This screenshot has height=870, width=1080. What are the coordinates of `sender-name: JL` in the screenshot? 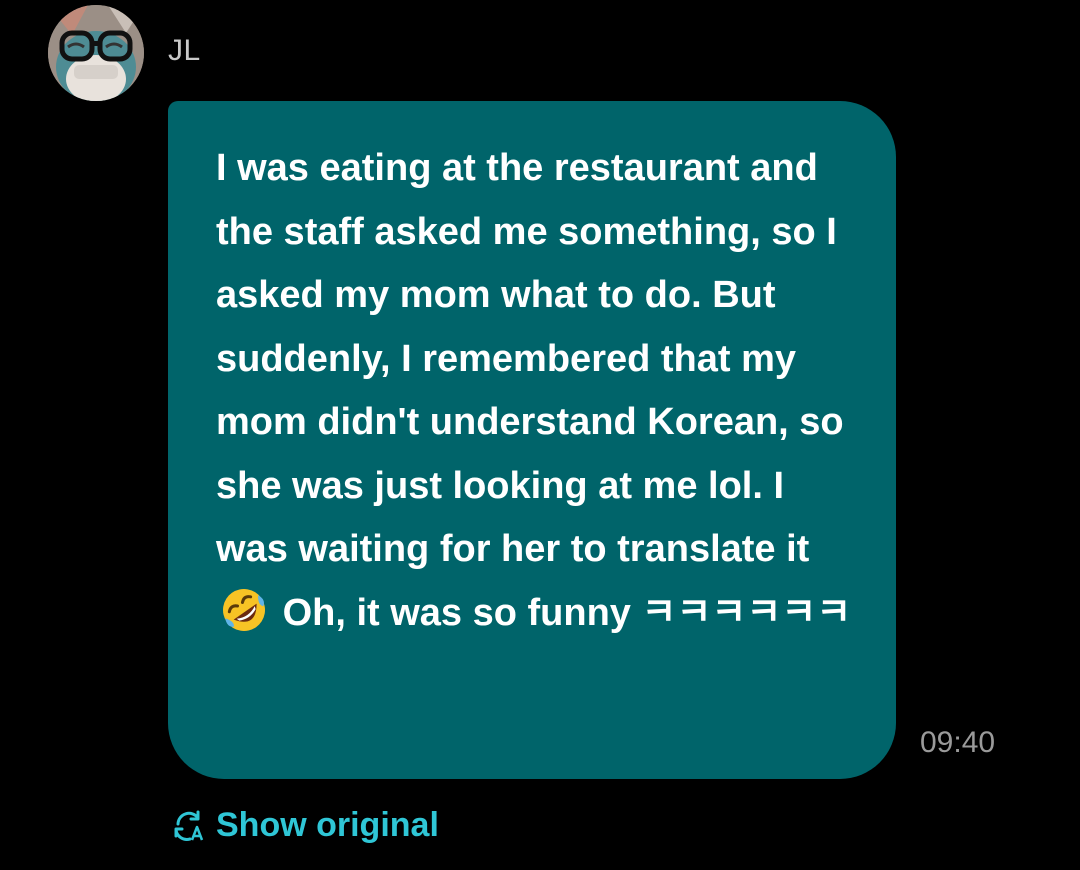 It's located at (184, 50).